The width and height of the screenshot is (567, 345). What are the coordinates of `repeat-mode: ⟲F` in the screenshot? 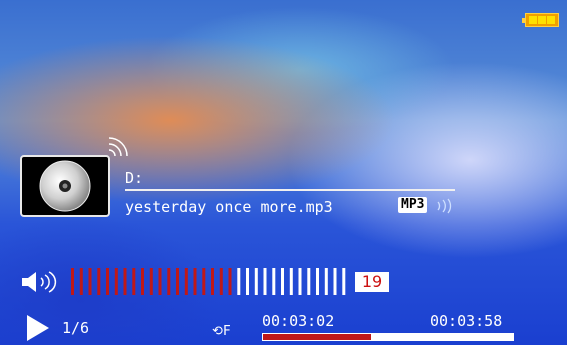 It's located at (221, 331).